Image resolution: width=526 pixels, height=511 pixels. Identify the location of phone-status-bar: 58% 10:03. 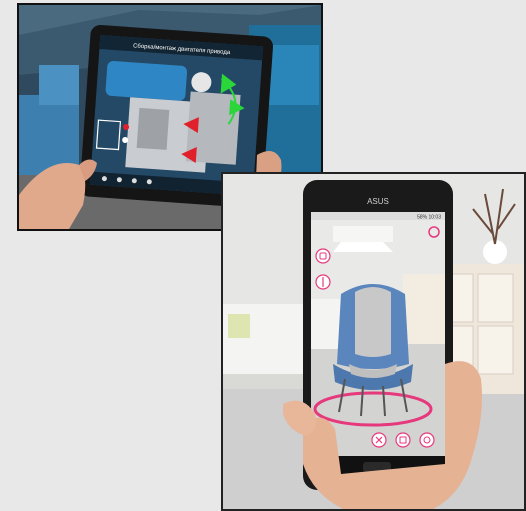
(429, 218).